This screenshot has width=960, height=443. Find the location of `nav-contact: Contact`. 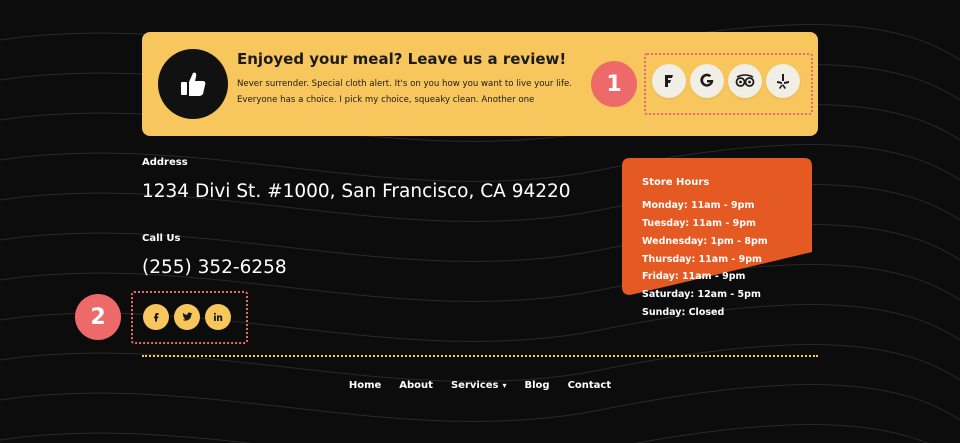

nav-contact: Contact is located at coordinates (590, 385).